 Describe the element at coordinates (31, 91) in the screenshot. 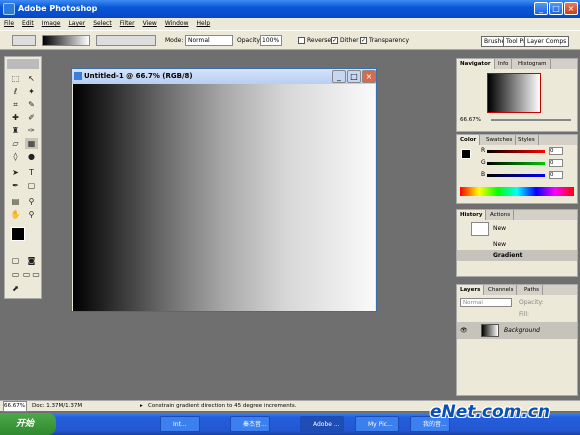

I see `magic-wand-icon: ✦` at that location.